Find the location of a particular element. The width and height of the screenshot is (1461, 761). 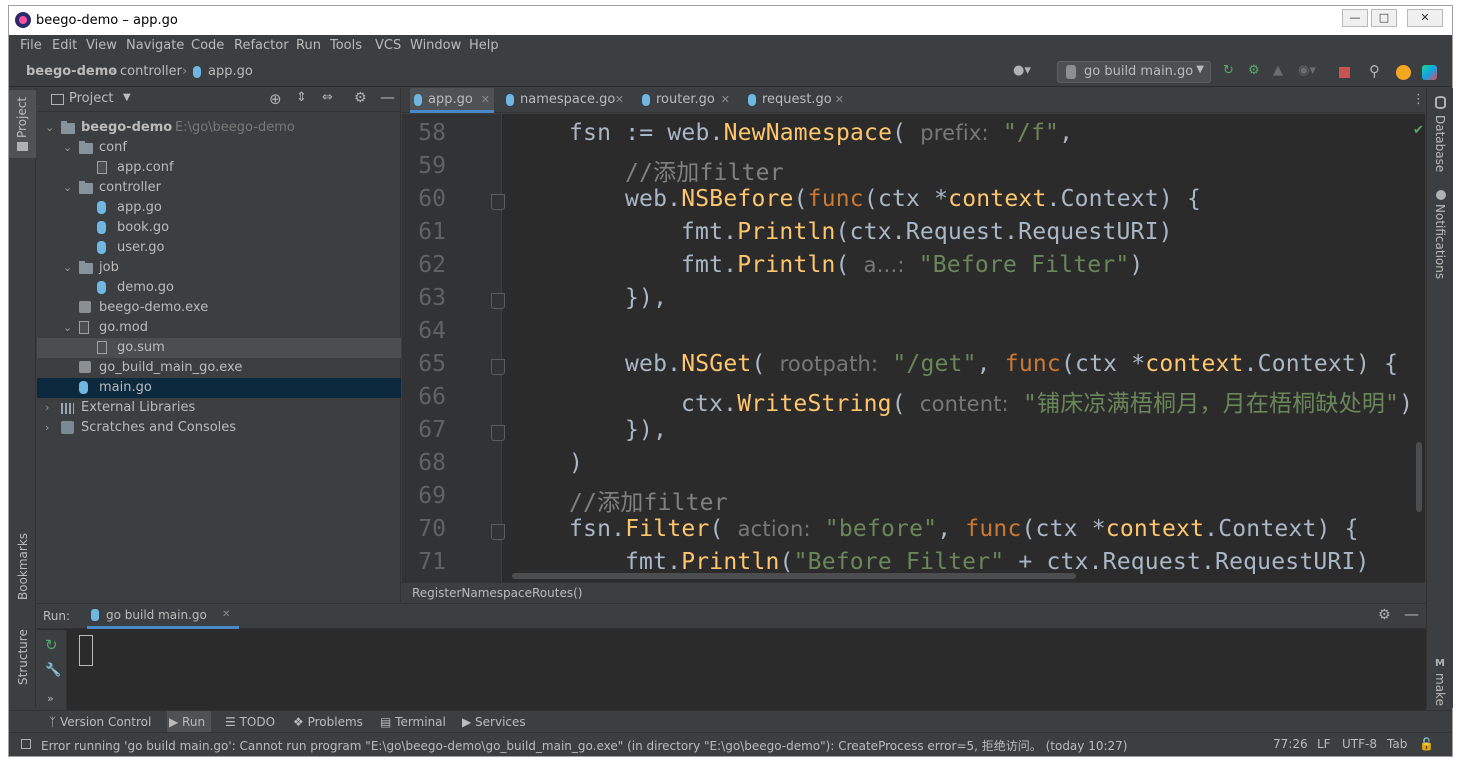

profile-icon: ◉▾ is located at coordinates (1307, 70).